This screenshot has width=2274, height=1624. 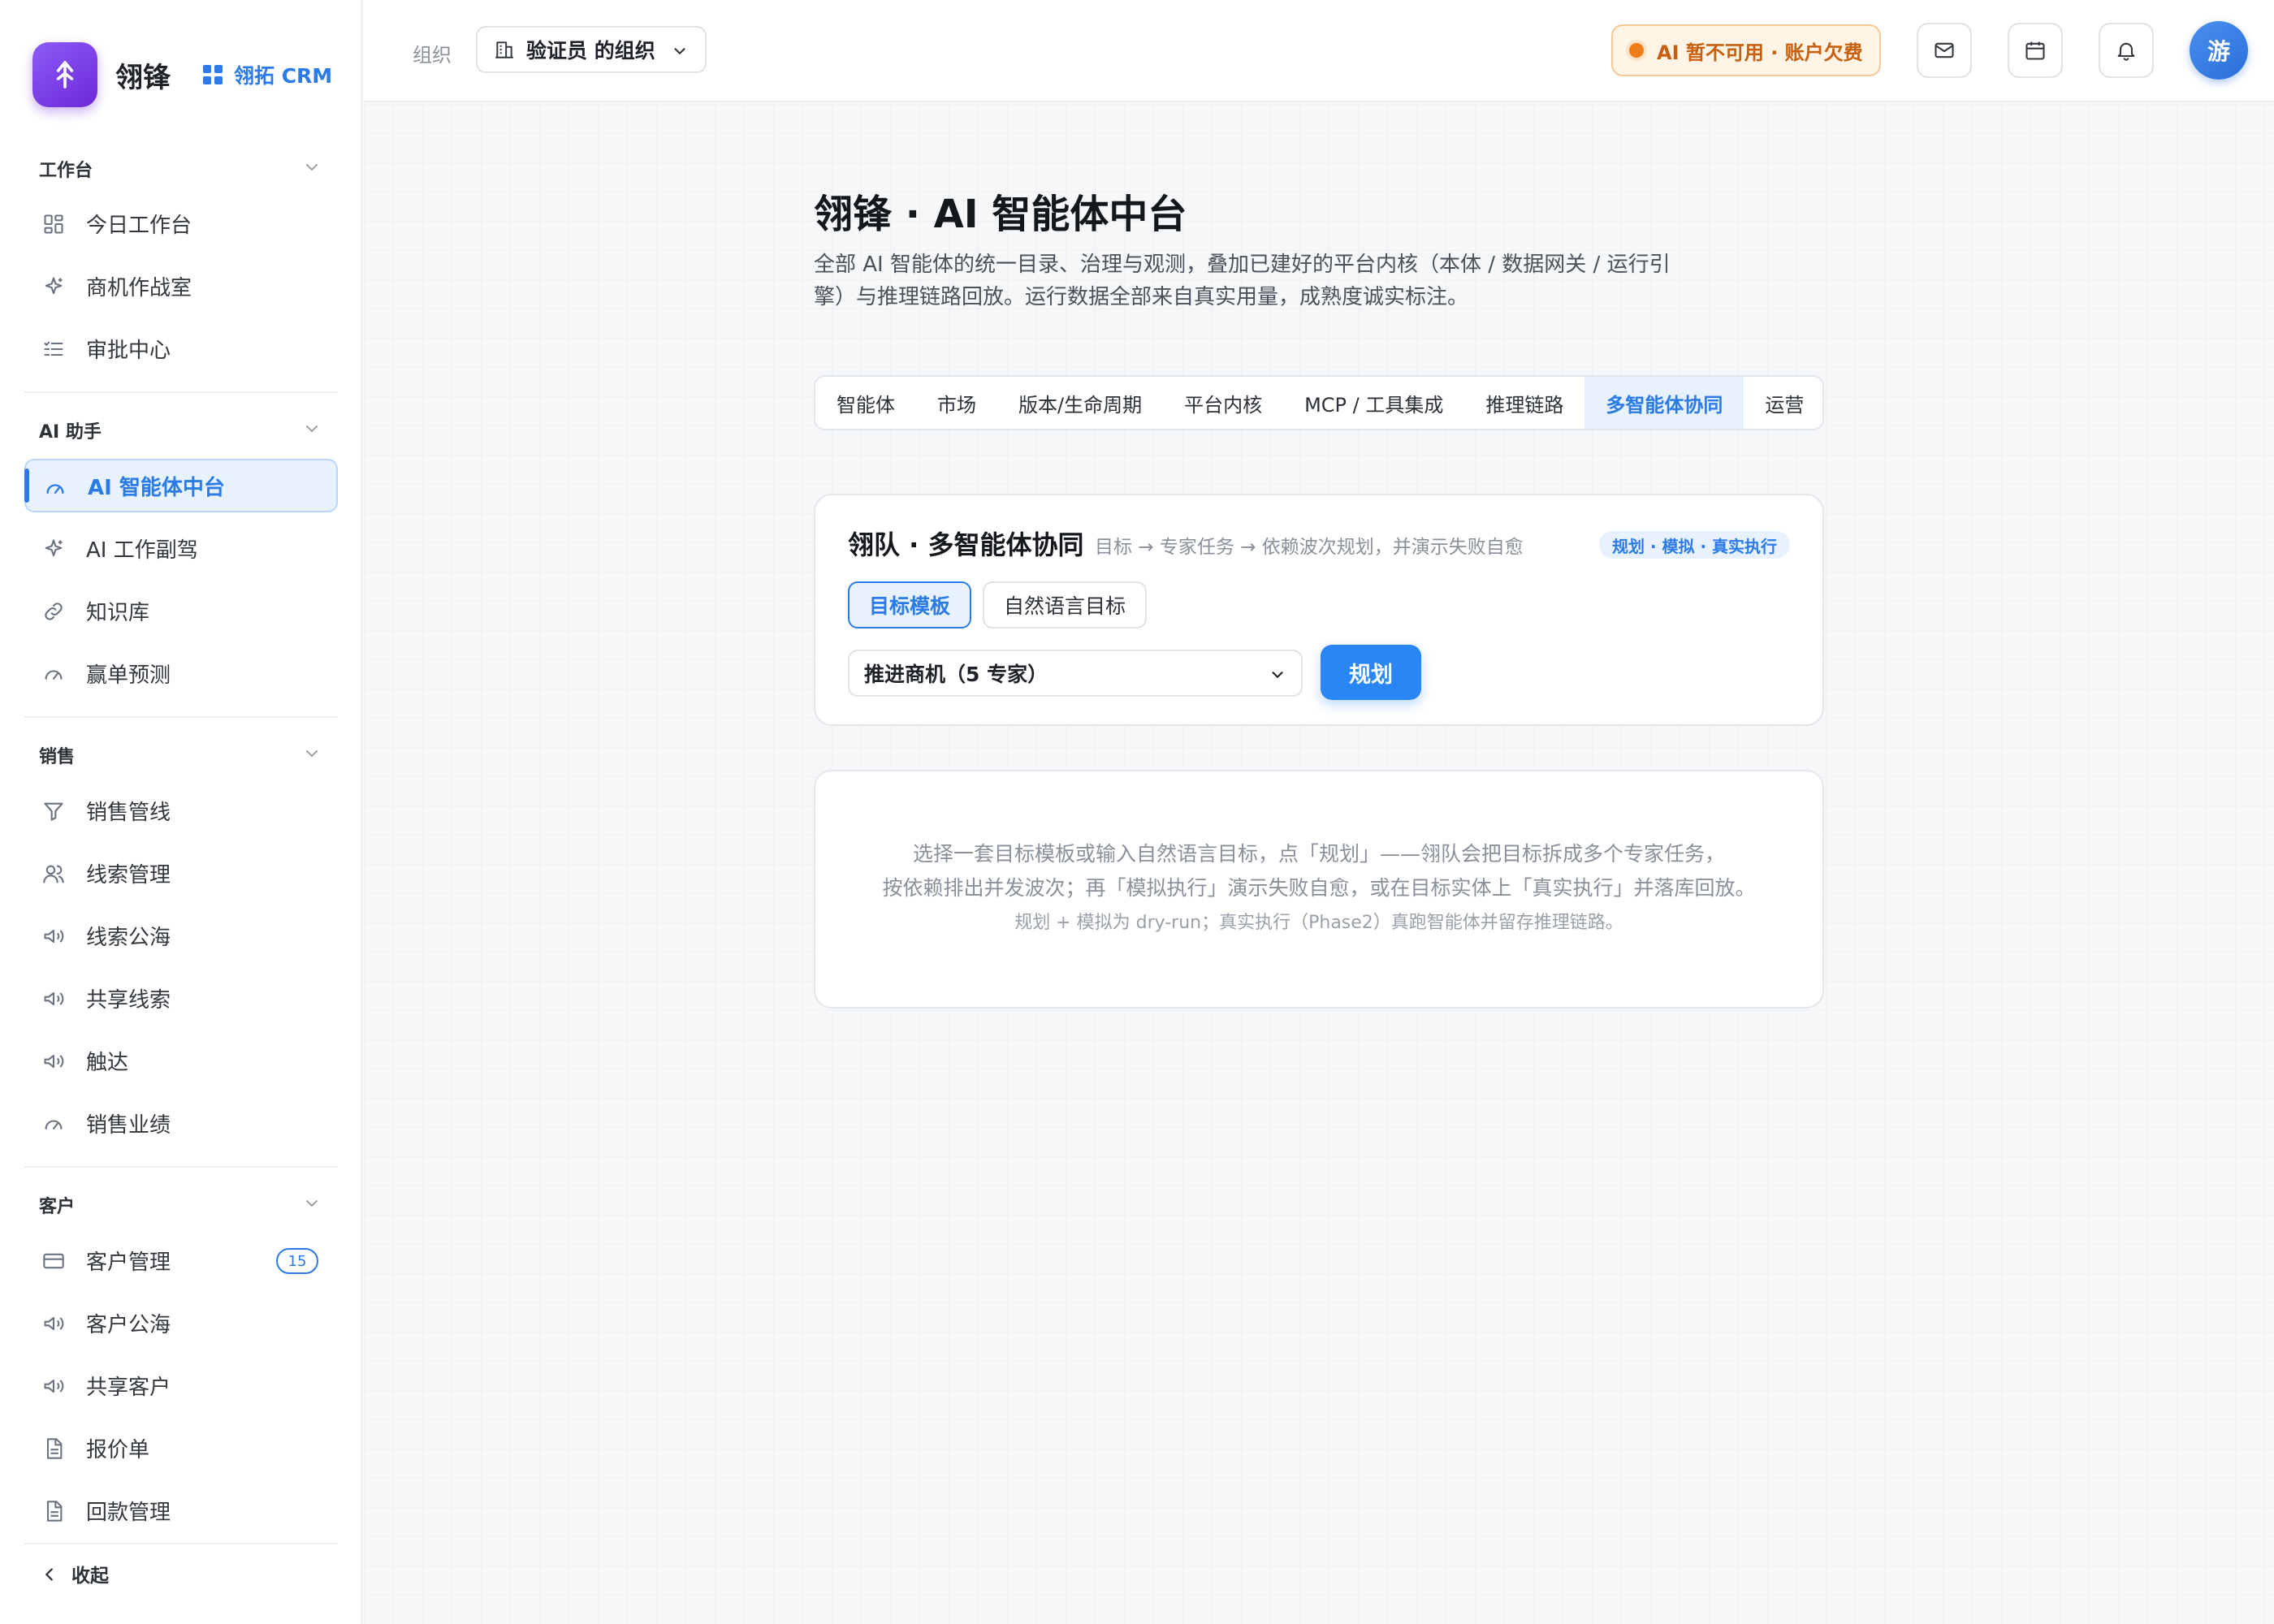 What do you see at coordinates (956, 675) in the screenshot?
I see `template-select-value: 推进商机（5 专家）` at bounding box center [956, 675].